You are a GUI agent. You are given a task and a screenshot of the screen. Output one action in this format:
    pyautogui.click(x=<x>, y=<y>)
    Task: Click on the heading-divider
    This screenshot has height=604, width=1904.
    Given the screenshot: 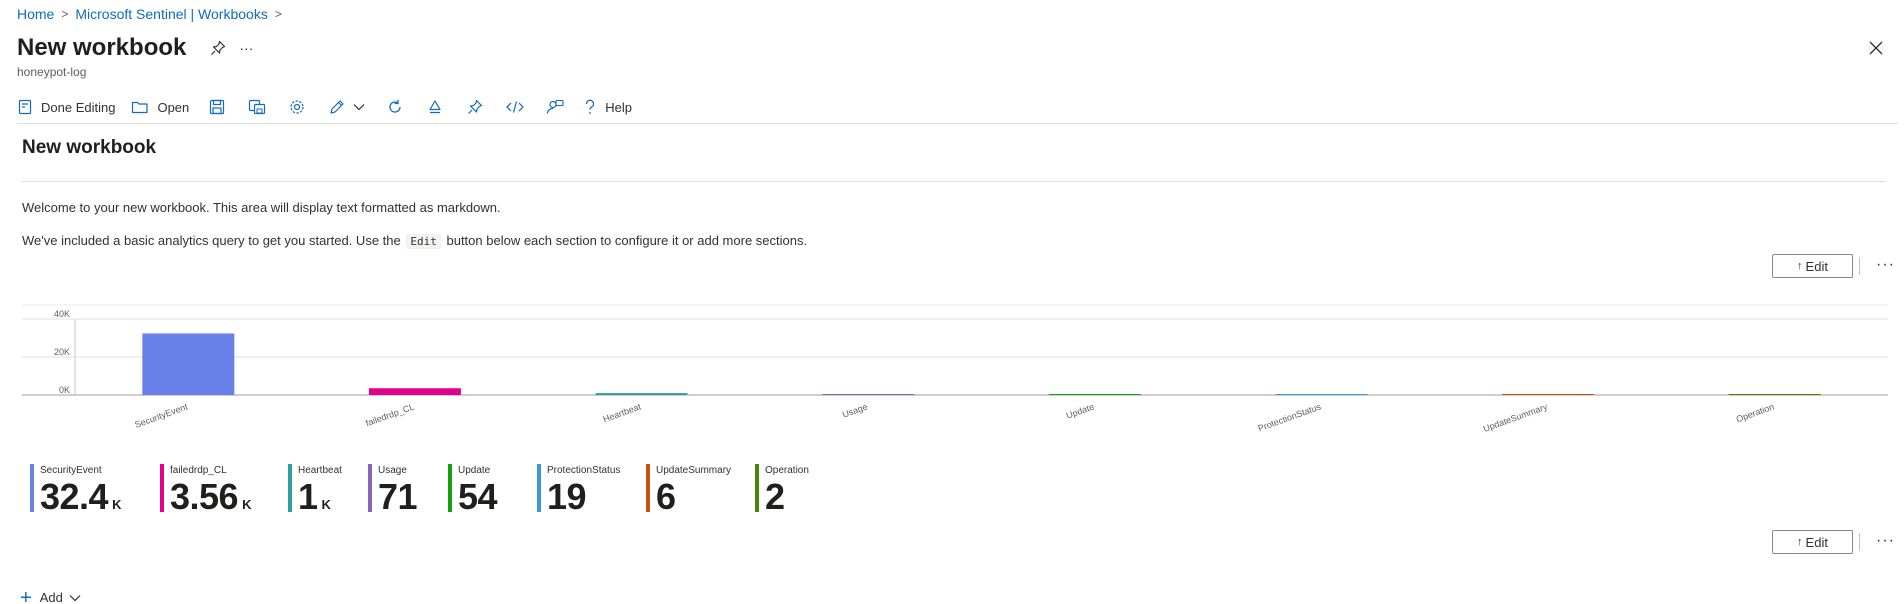 What is the action you would take?
    pyautogui.click(x=954, y=181)
    